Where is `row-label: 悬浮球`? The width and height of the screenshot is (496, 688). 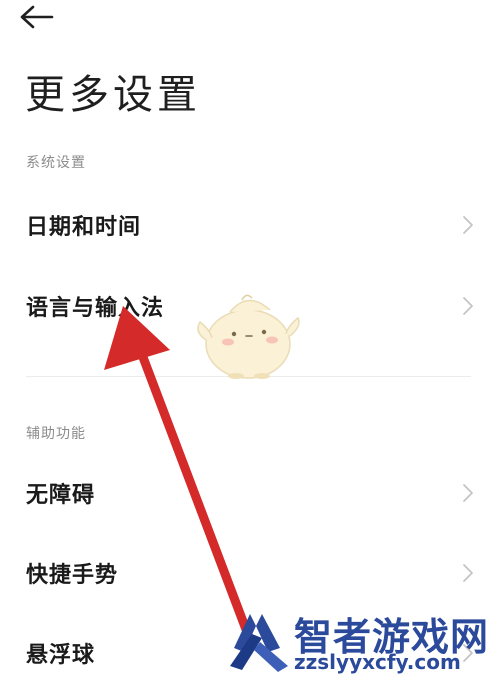
row-label: 悬浮球 is located at coordinates (61, 655).